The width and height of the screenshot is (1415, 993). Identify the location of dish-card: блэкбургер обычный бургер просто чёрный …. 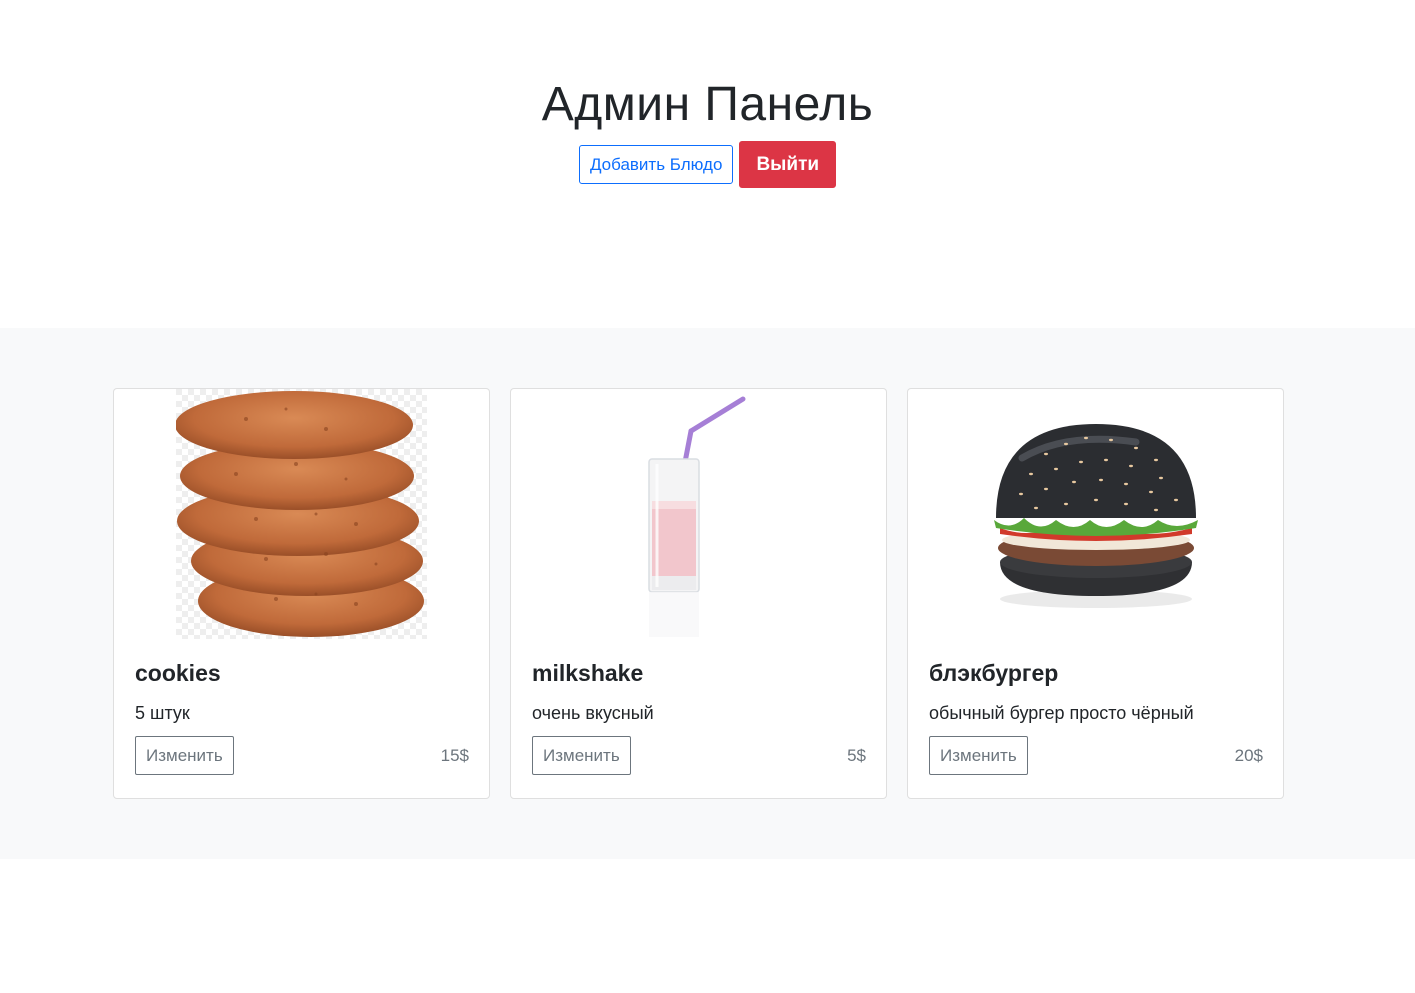
(1095, 593).